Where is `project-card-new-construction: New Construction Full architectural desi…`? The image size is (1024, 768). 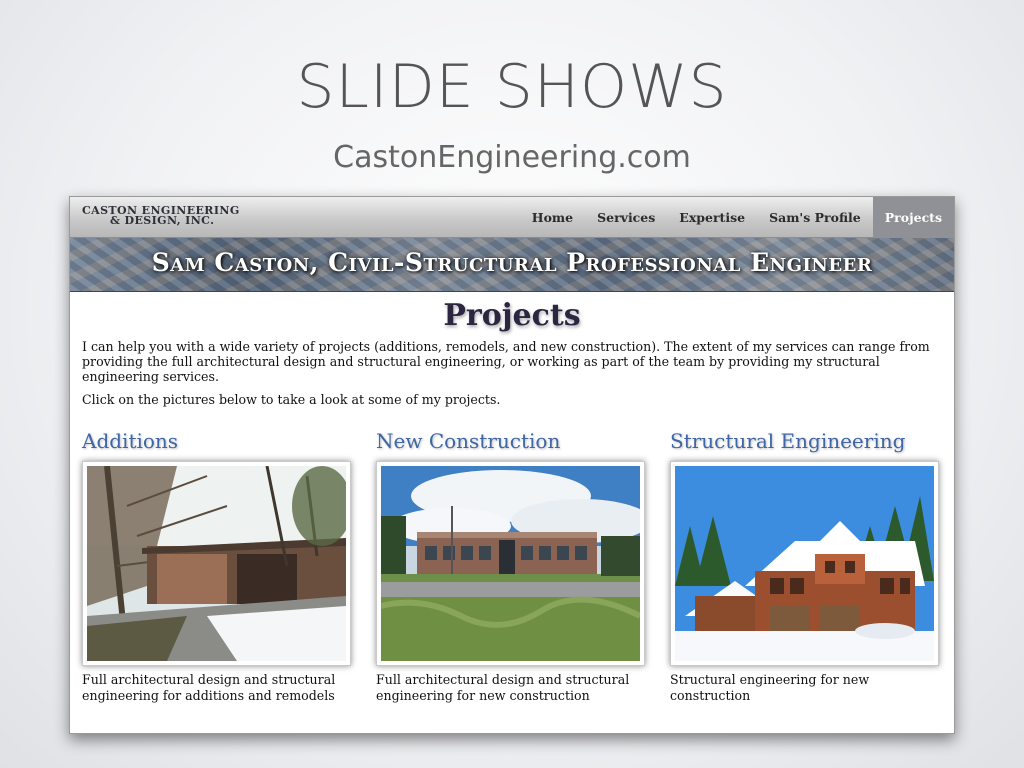 project-card-new-construction: New Construction Full architectural desi… is located at coordinates (512, 566).